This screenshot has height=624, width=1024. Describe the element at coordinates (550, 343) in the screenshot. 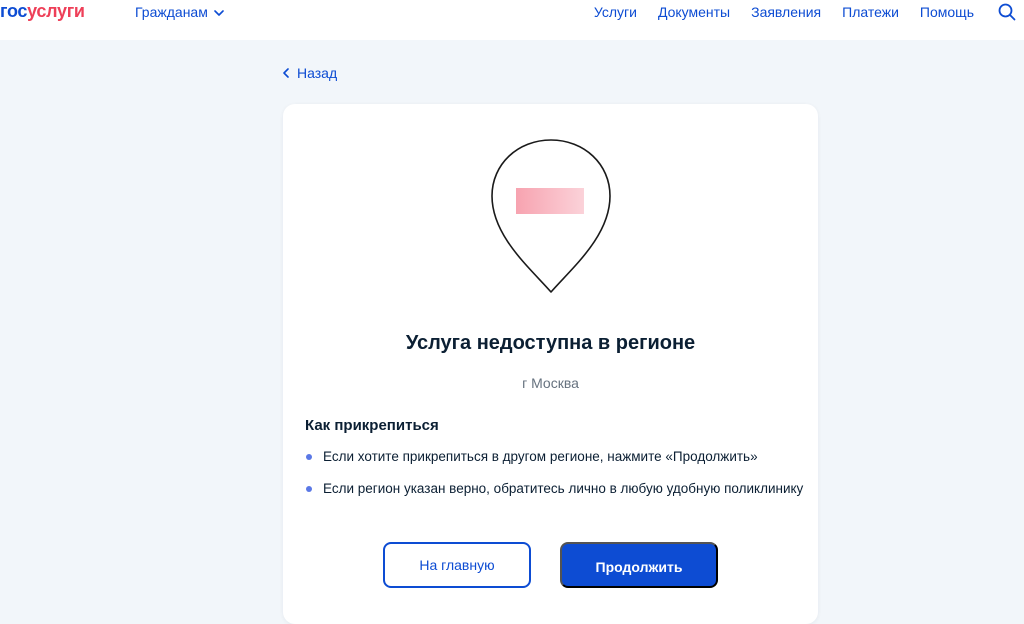

I see `page-title: Услуга недоступна в регионе` at that location.